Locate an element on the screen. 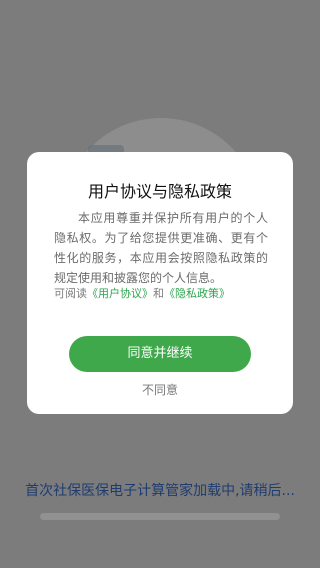 The width and height of the screenshot is (320, 568). loading-progress-track is located at coordinates (160, 516).